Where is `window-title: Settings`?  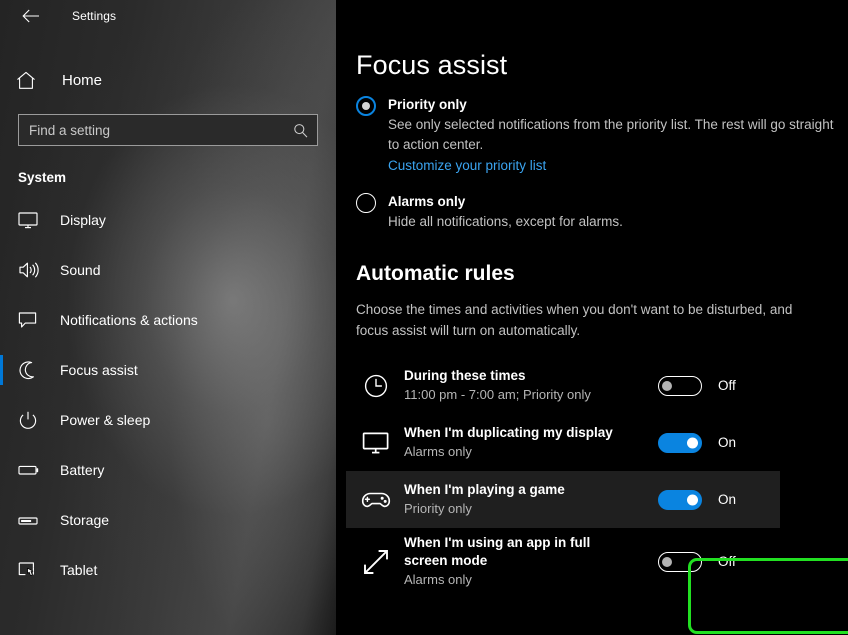 window-title: Settings is located at coordinates (94, 16).